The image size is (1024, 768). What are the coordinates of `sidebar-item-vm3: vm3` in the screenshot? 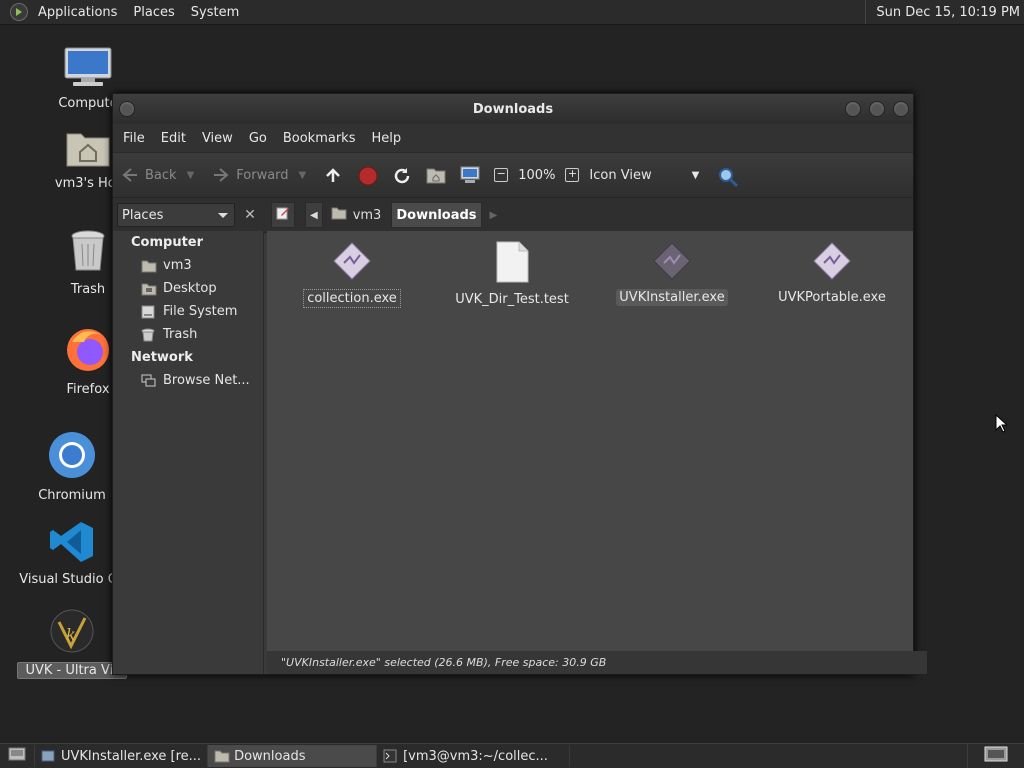 It's located at (188, 265).